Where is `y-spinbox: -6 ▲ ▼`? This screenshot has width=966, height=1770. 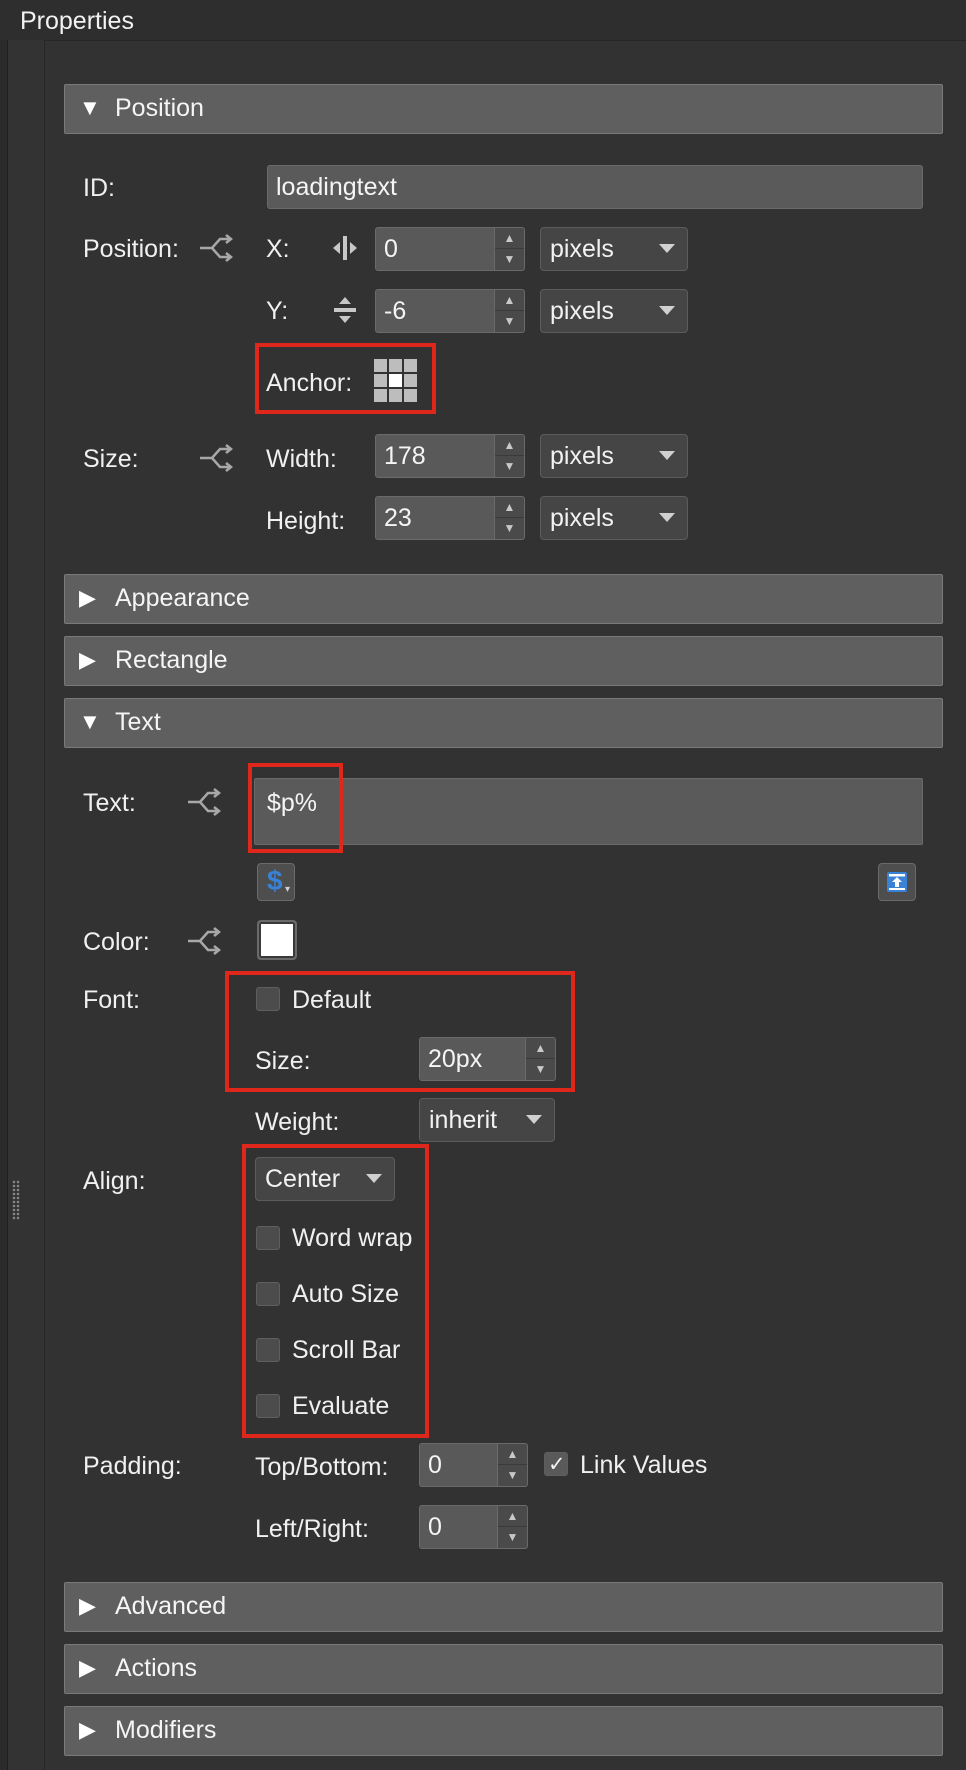
y-spinbox: -6 ▲ ▼ is located at coordinates (450, 311).